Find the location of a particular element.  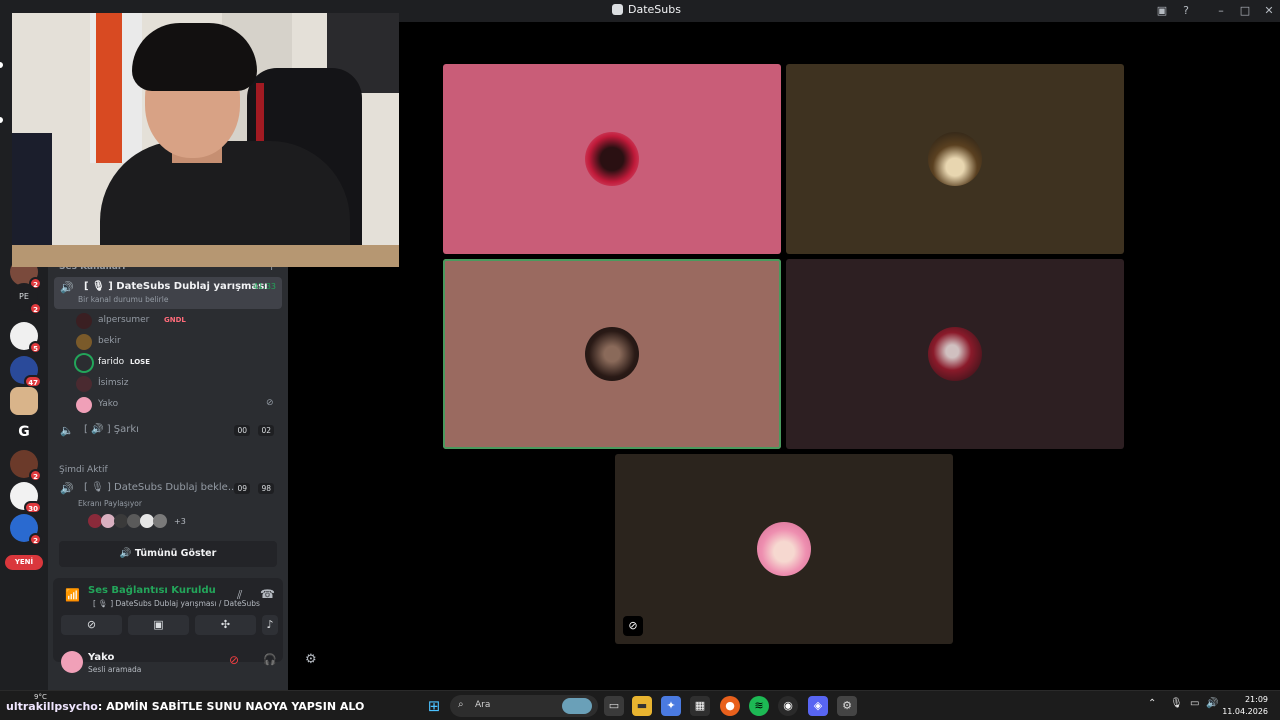

soundboard-icon: ♪ is located at coordinates (270, 624).